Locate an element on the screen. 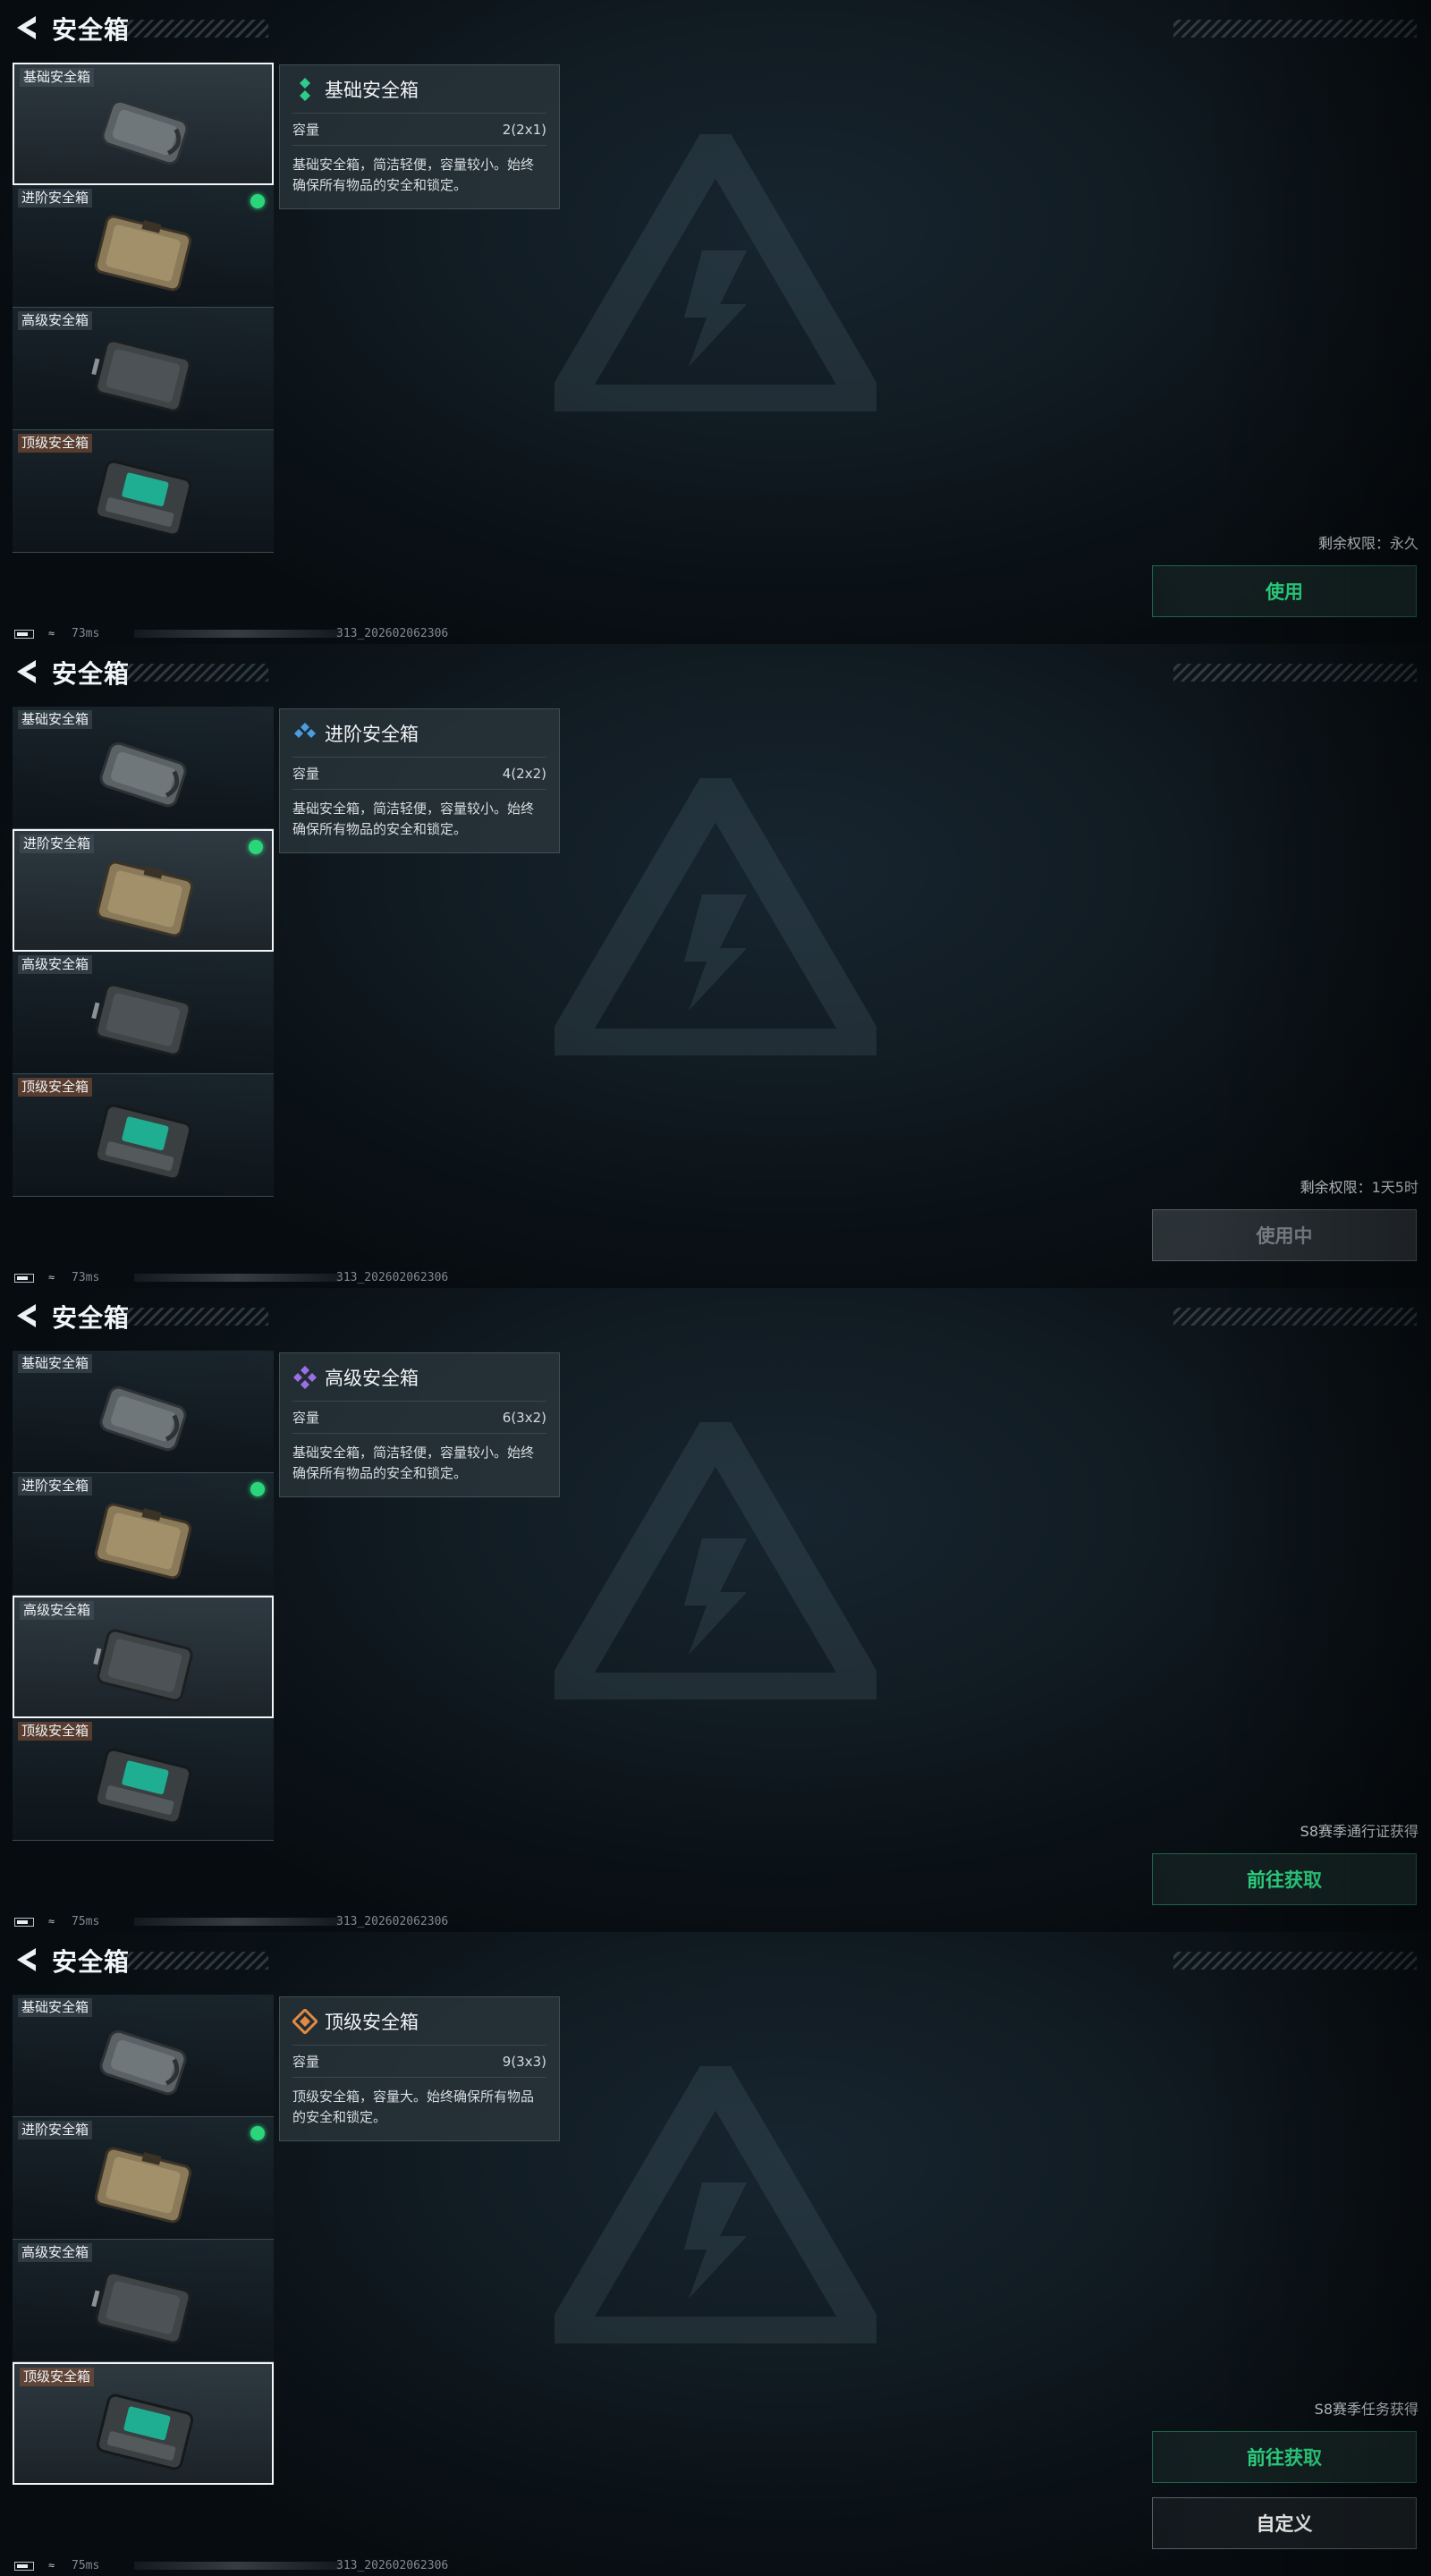  battery-icon is located at coordinates (24, 634).